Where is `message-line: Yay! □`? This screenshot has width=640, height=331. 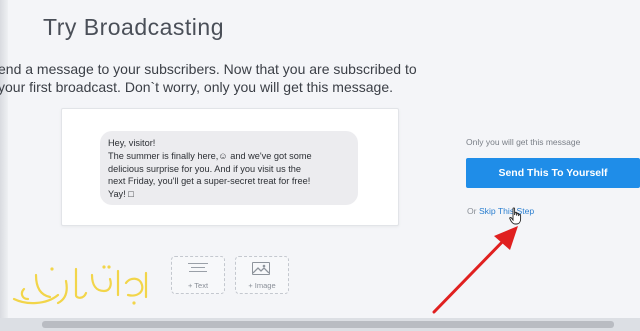 message-line: Yay! □ is located at coordinates (121, 194).